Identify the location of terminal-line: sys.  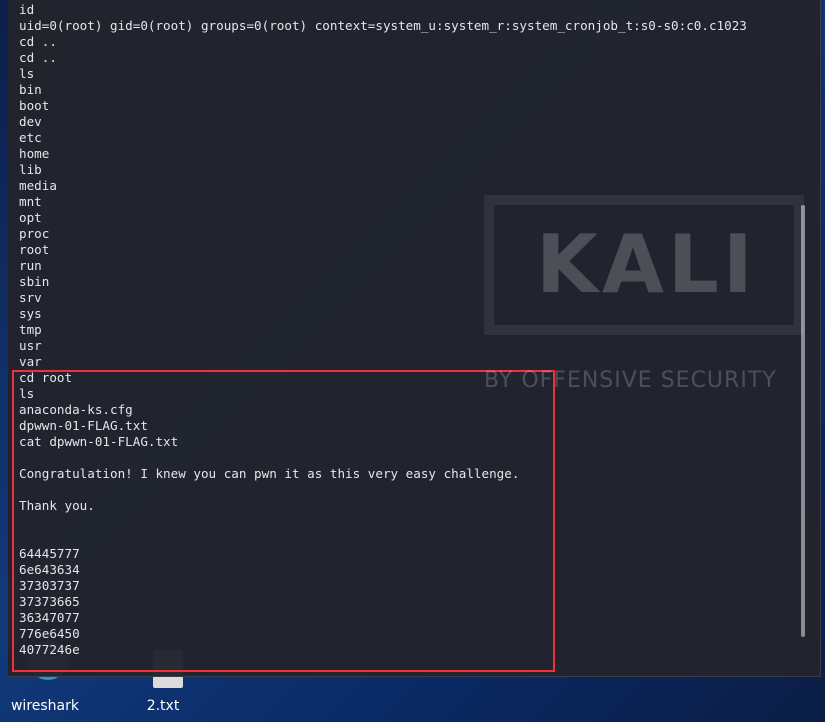
(30, 313).